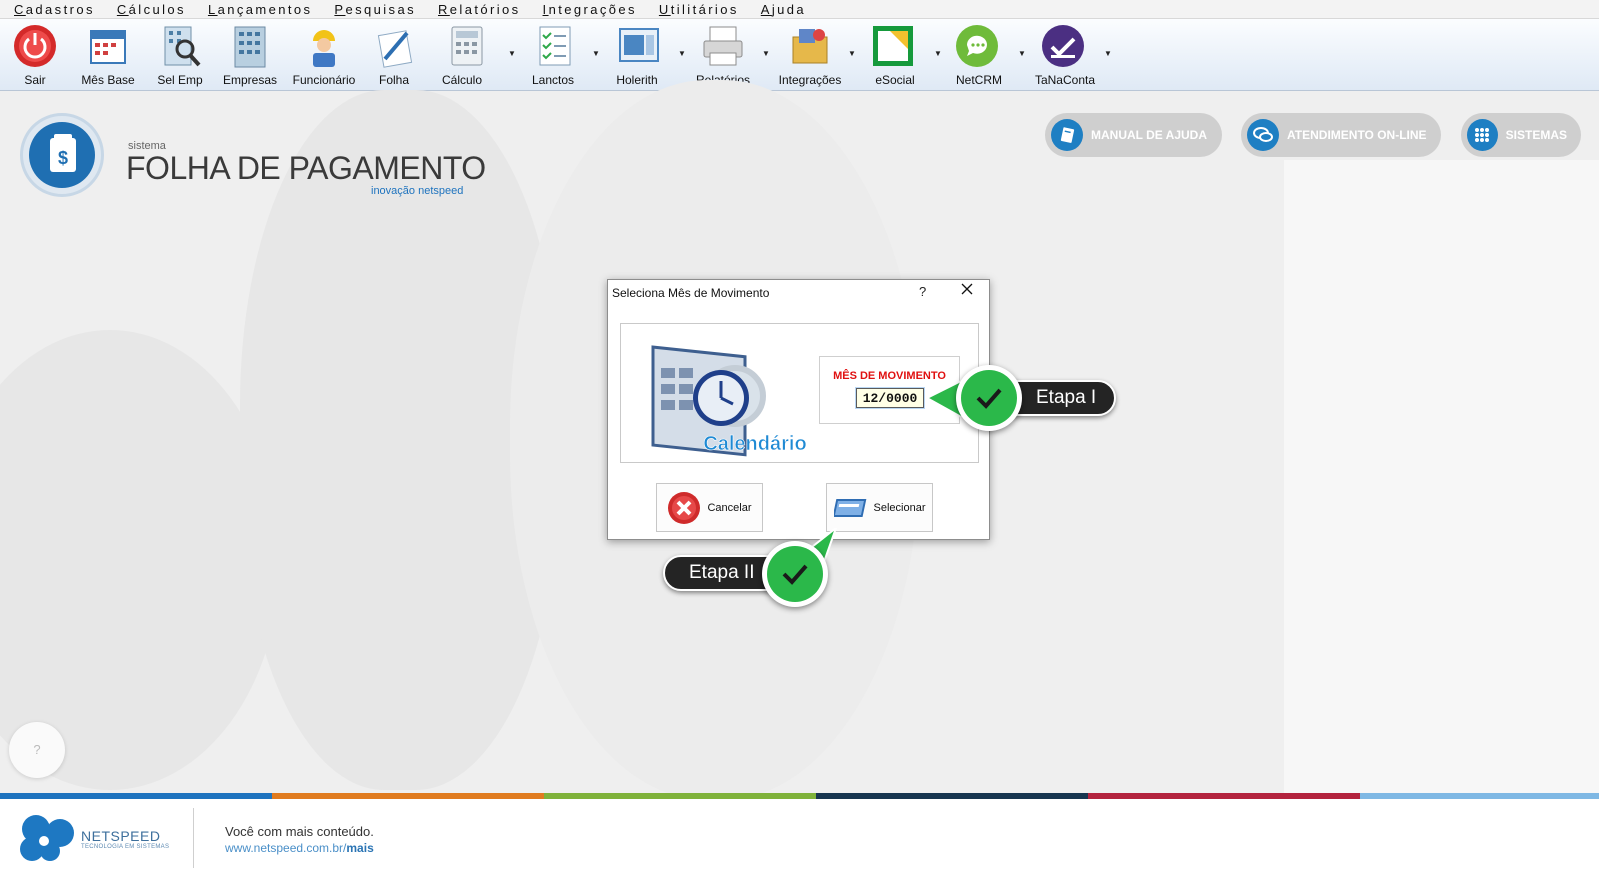 The height and width of the screenshot is (871, 1599). Describe the element at coordinates (306, 168) in the screenshot. I see `page-title: FOLHA DE PAGAMENTO` at that location.